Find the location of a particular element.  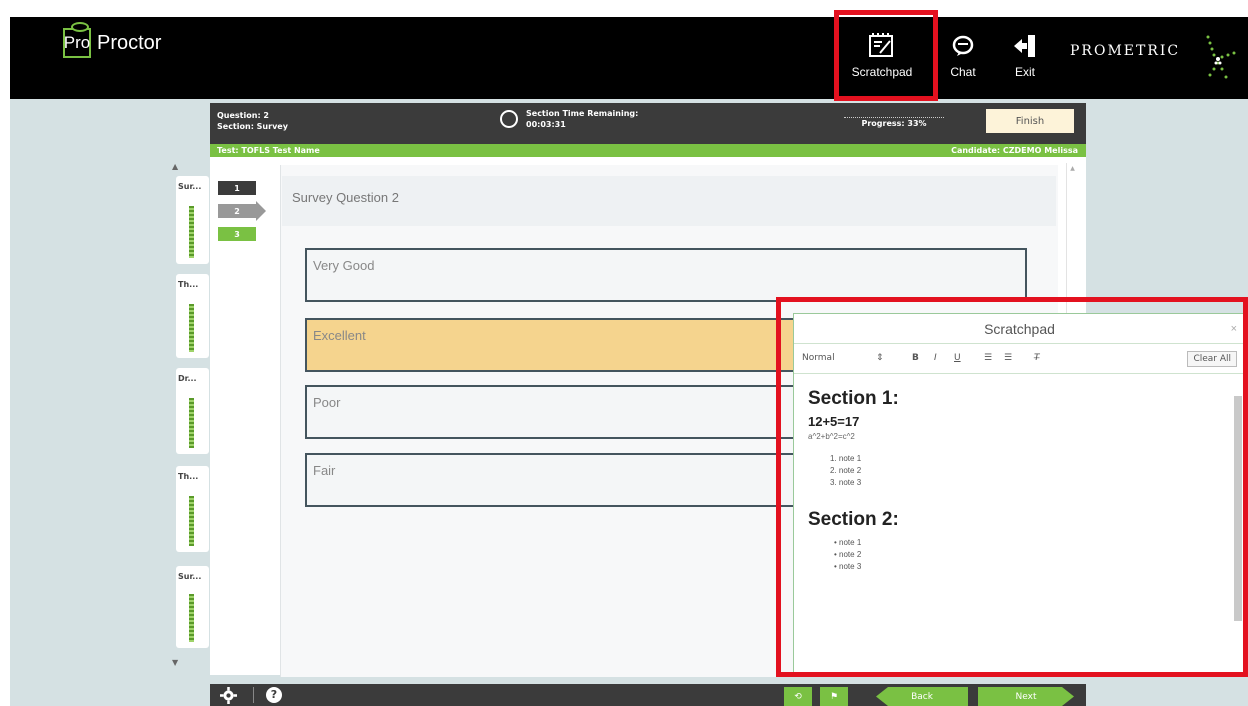

logo-box-text: Pro is located at coordinates (77, 42).